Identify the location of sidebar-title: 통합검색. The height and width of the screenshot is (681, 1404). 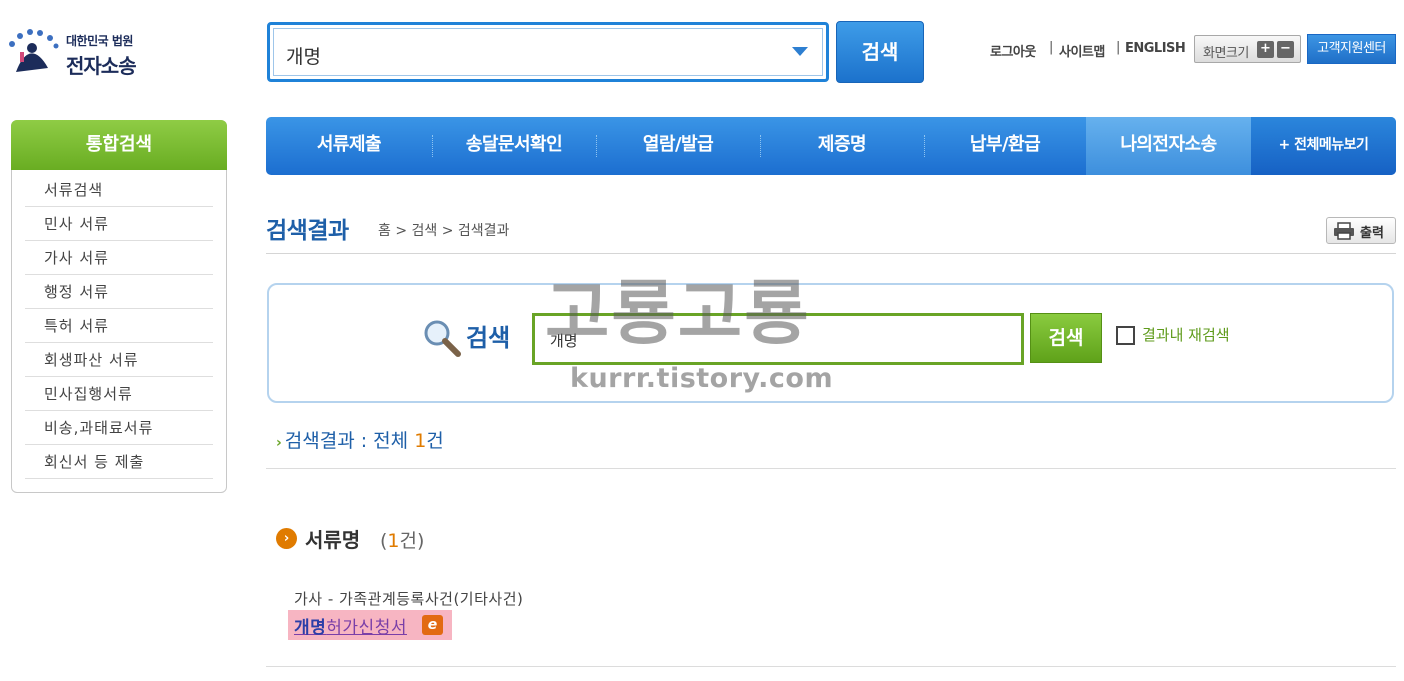
(119, 145).